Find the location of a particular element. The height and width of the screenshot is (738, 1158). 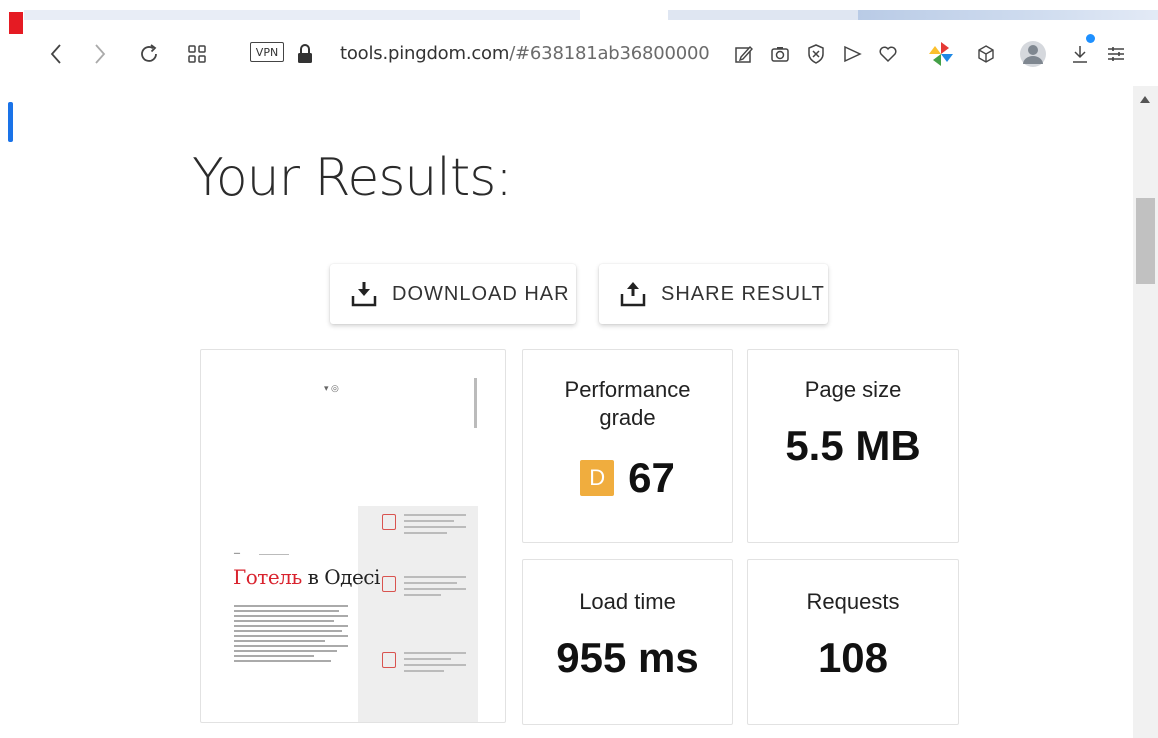

browser-logo is located at coordinates (16, 23).